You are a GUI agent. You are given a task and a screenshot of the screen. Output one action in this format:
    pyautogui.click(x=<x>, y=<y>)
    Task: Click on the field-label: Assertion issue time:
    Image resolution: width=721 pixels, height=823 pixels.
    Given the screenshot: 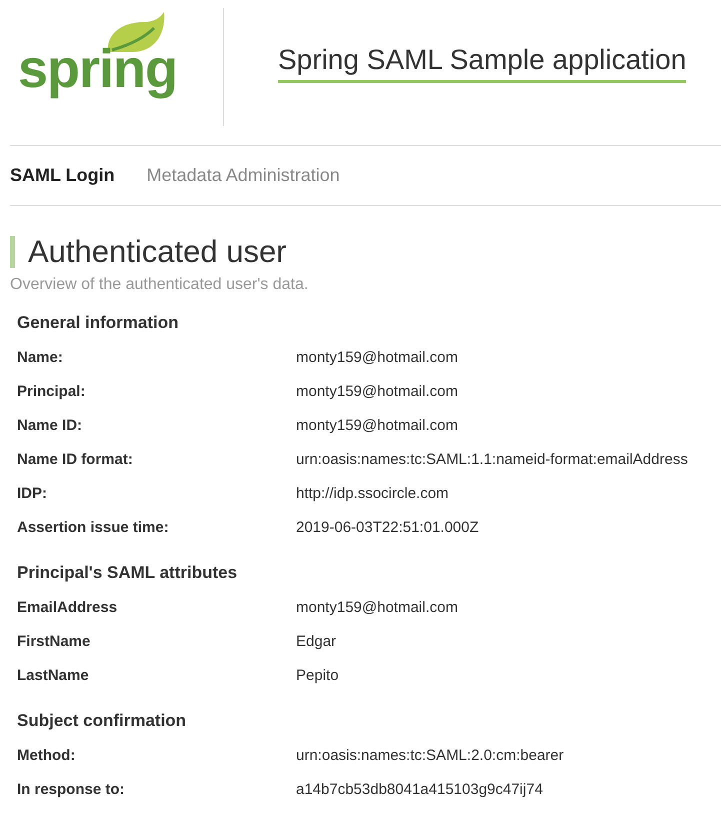 What is the action you would take?
    pyautogui.click(x=93, y=527)
    